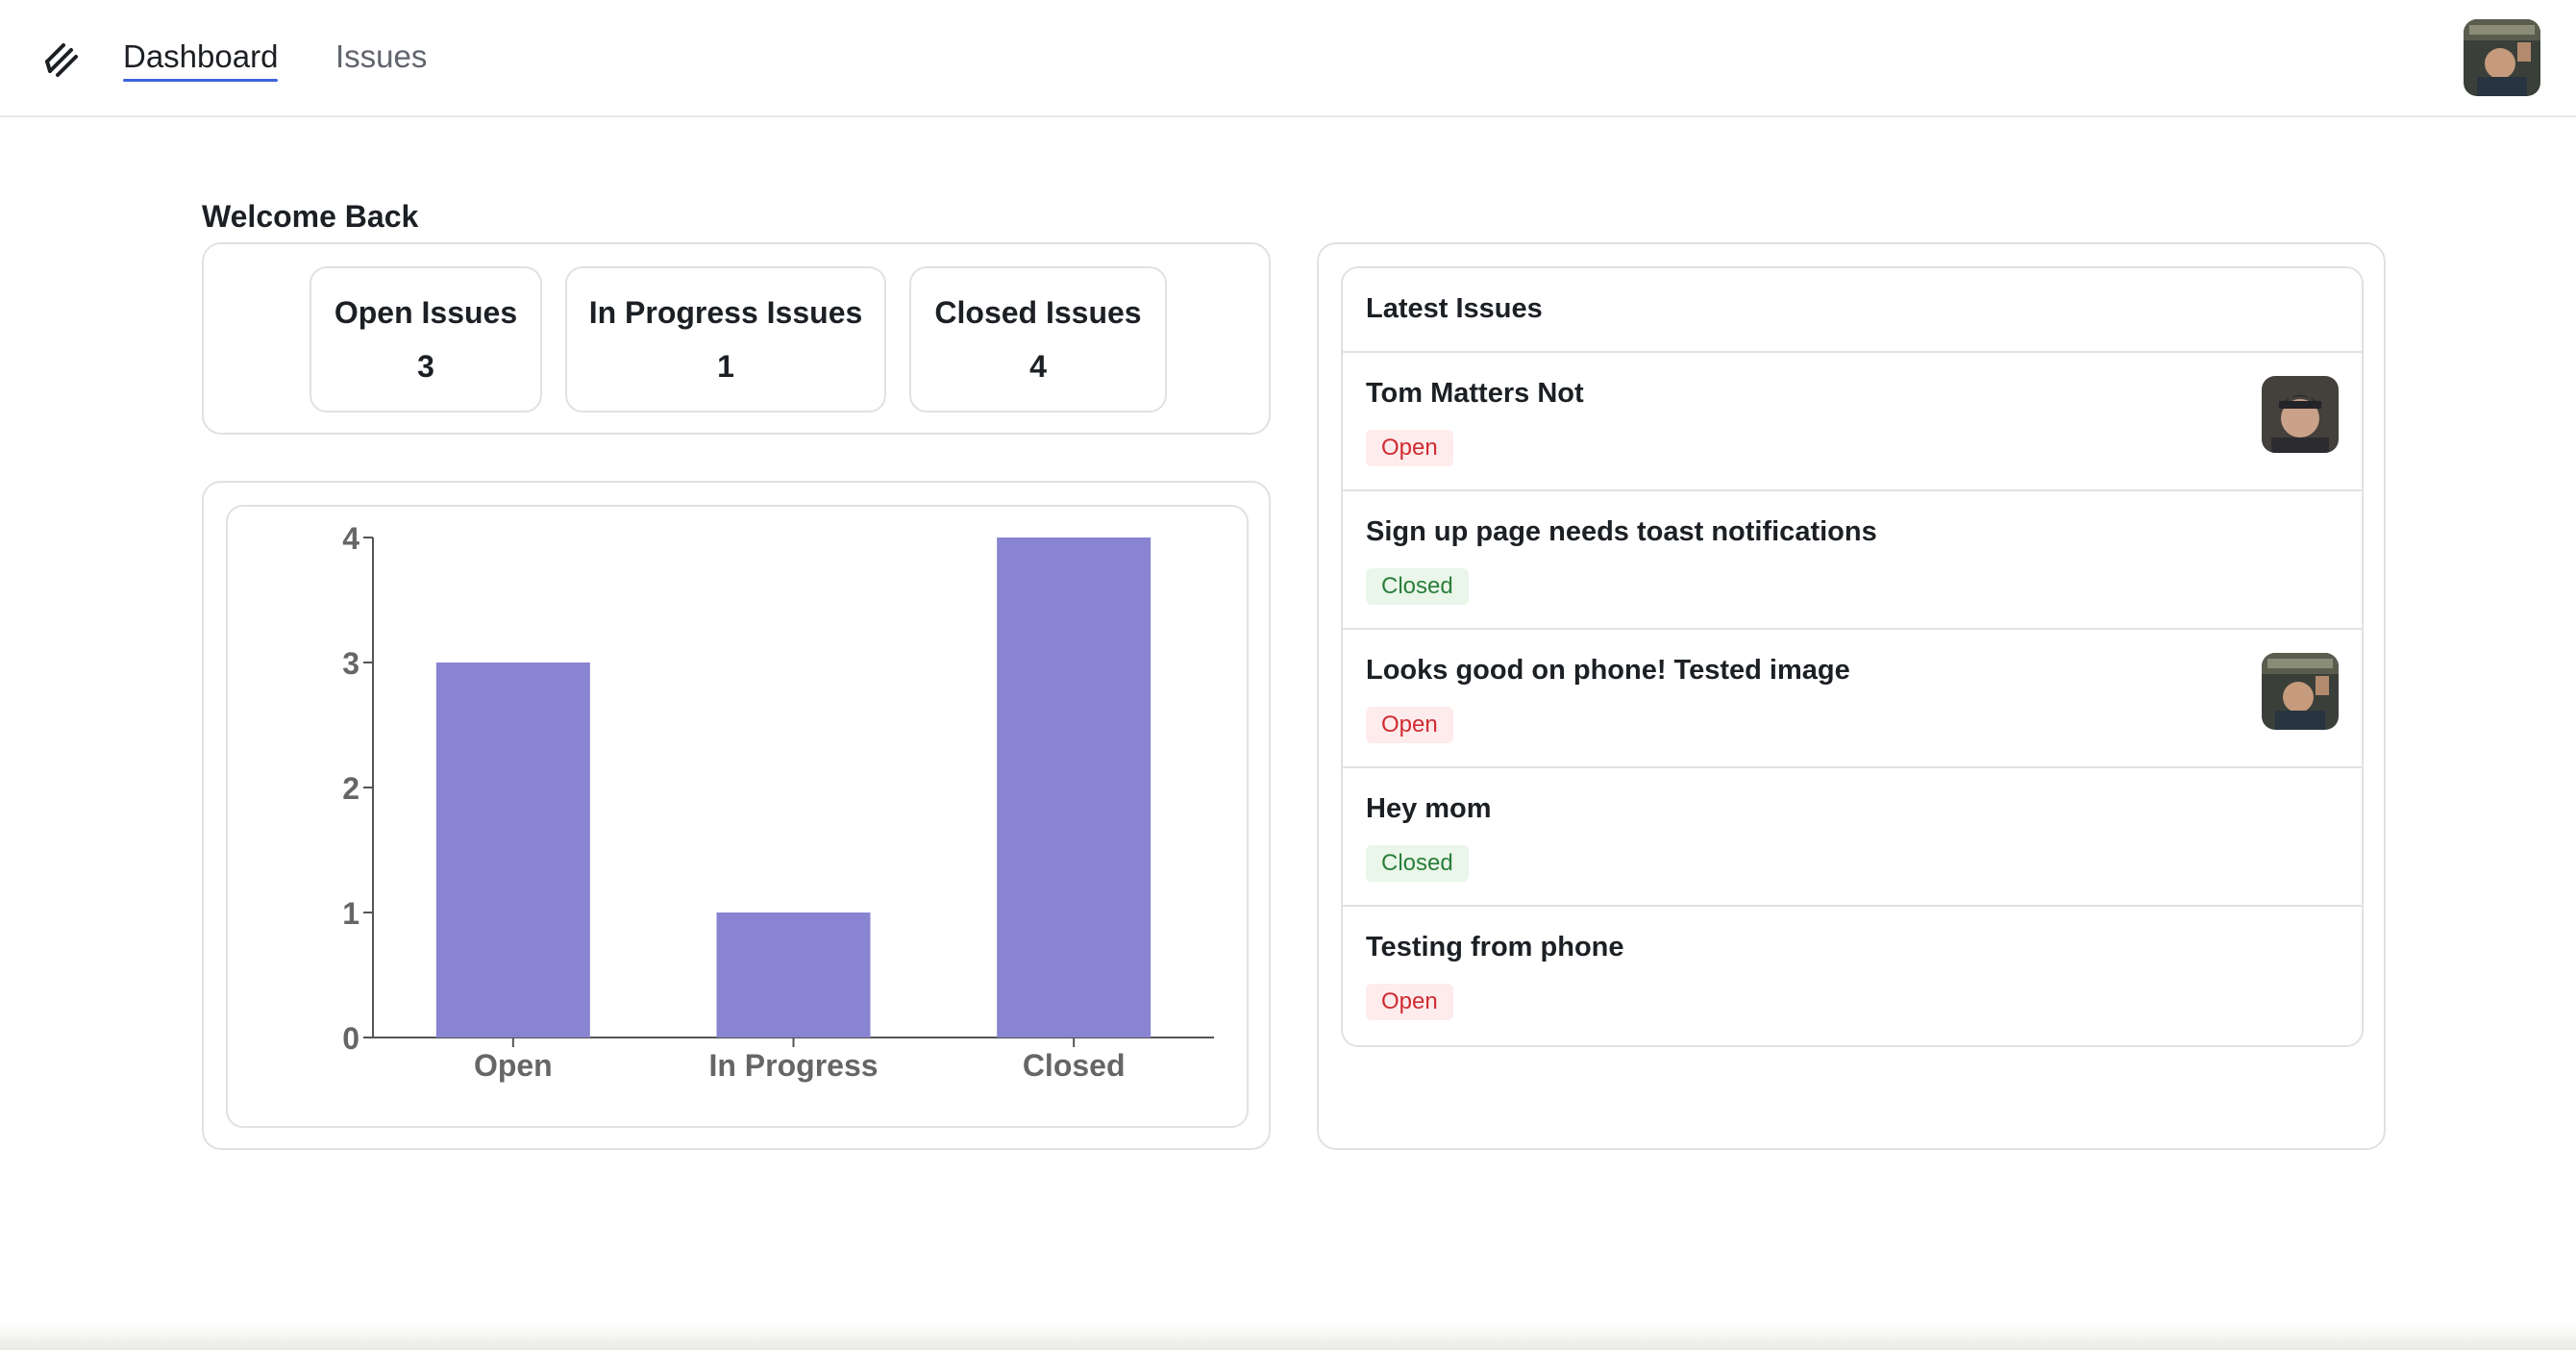 This screenshot has width=2576, height=1350. I want to click on bar-open, so click(513, 850).